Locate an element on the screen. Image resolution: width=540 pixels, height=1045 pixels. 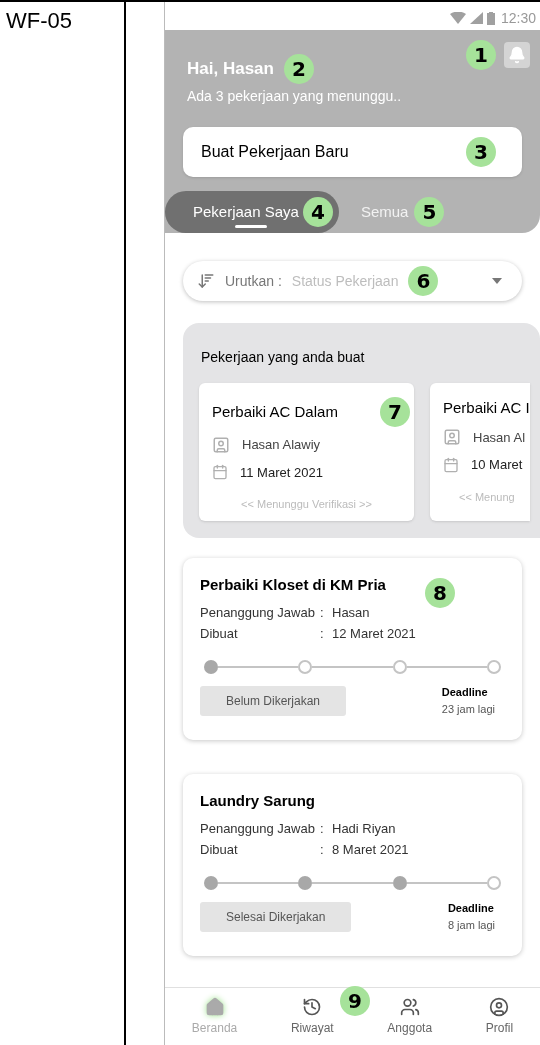
signal-icon is located at coordinates (476, 18).